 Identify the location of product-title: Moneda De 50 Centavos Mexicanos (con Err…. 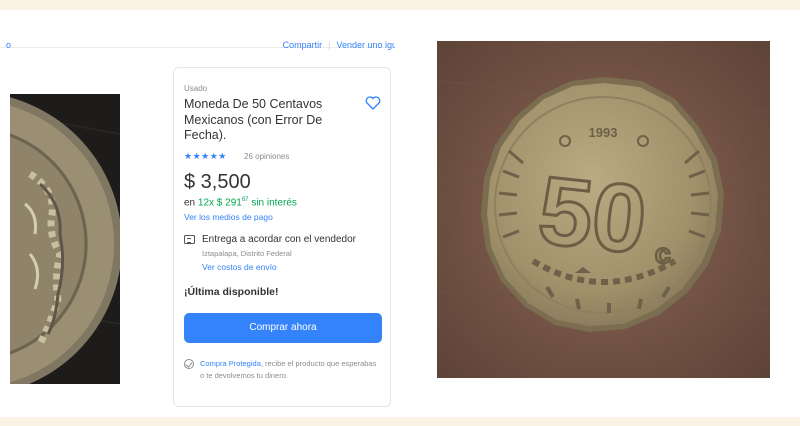
(253, 119).